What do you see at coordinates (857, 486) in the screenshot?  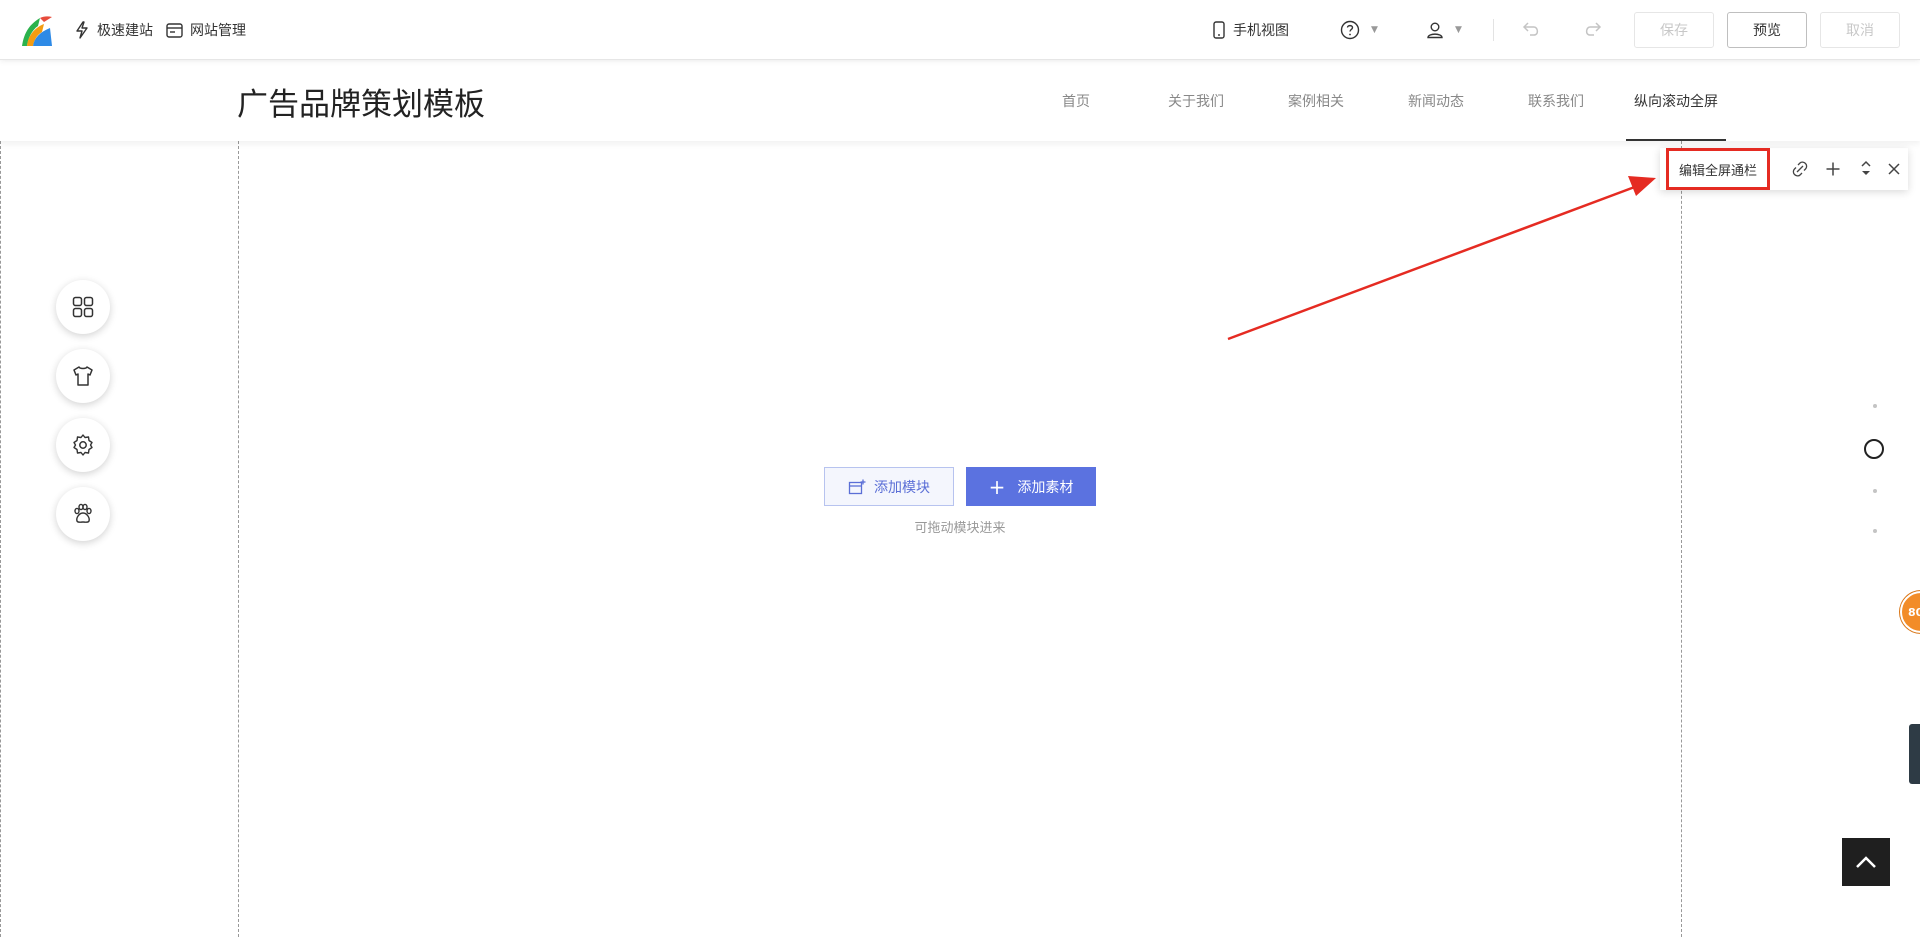 I see `add-module-icon` at bounding box center [857, 486].